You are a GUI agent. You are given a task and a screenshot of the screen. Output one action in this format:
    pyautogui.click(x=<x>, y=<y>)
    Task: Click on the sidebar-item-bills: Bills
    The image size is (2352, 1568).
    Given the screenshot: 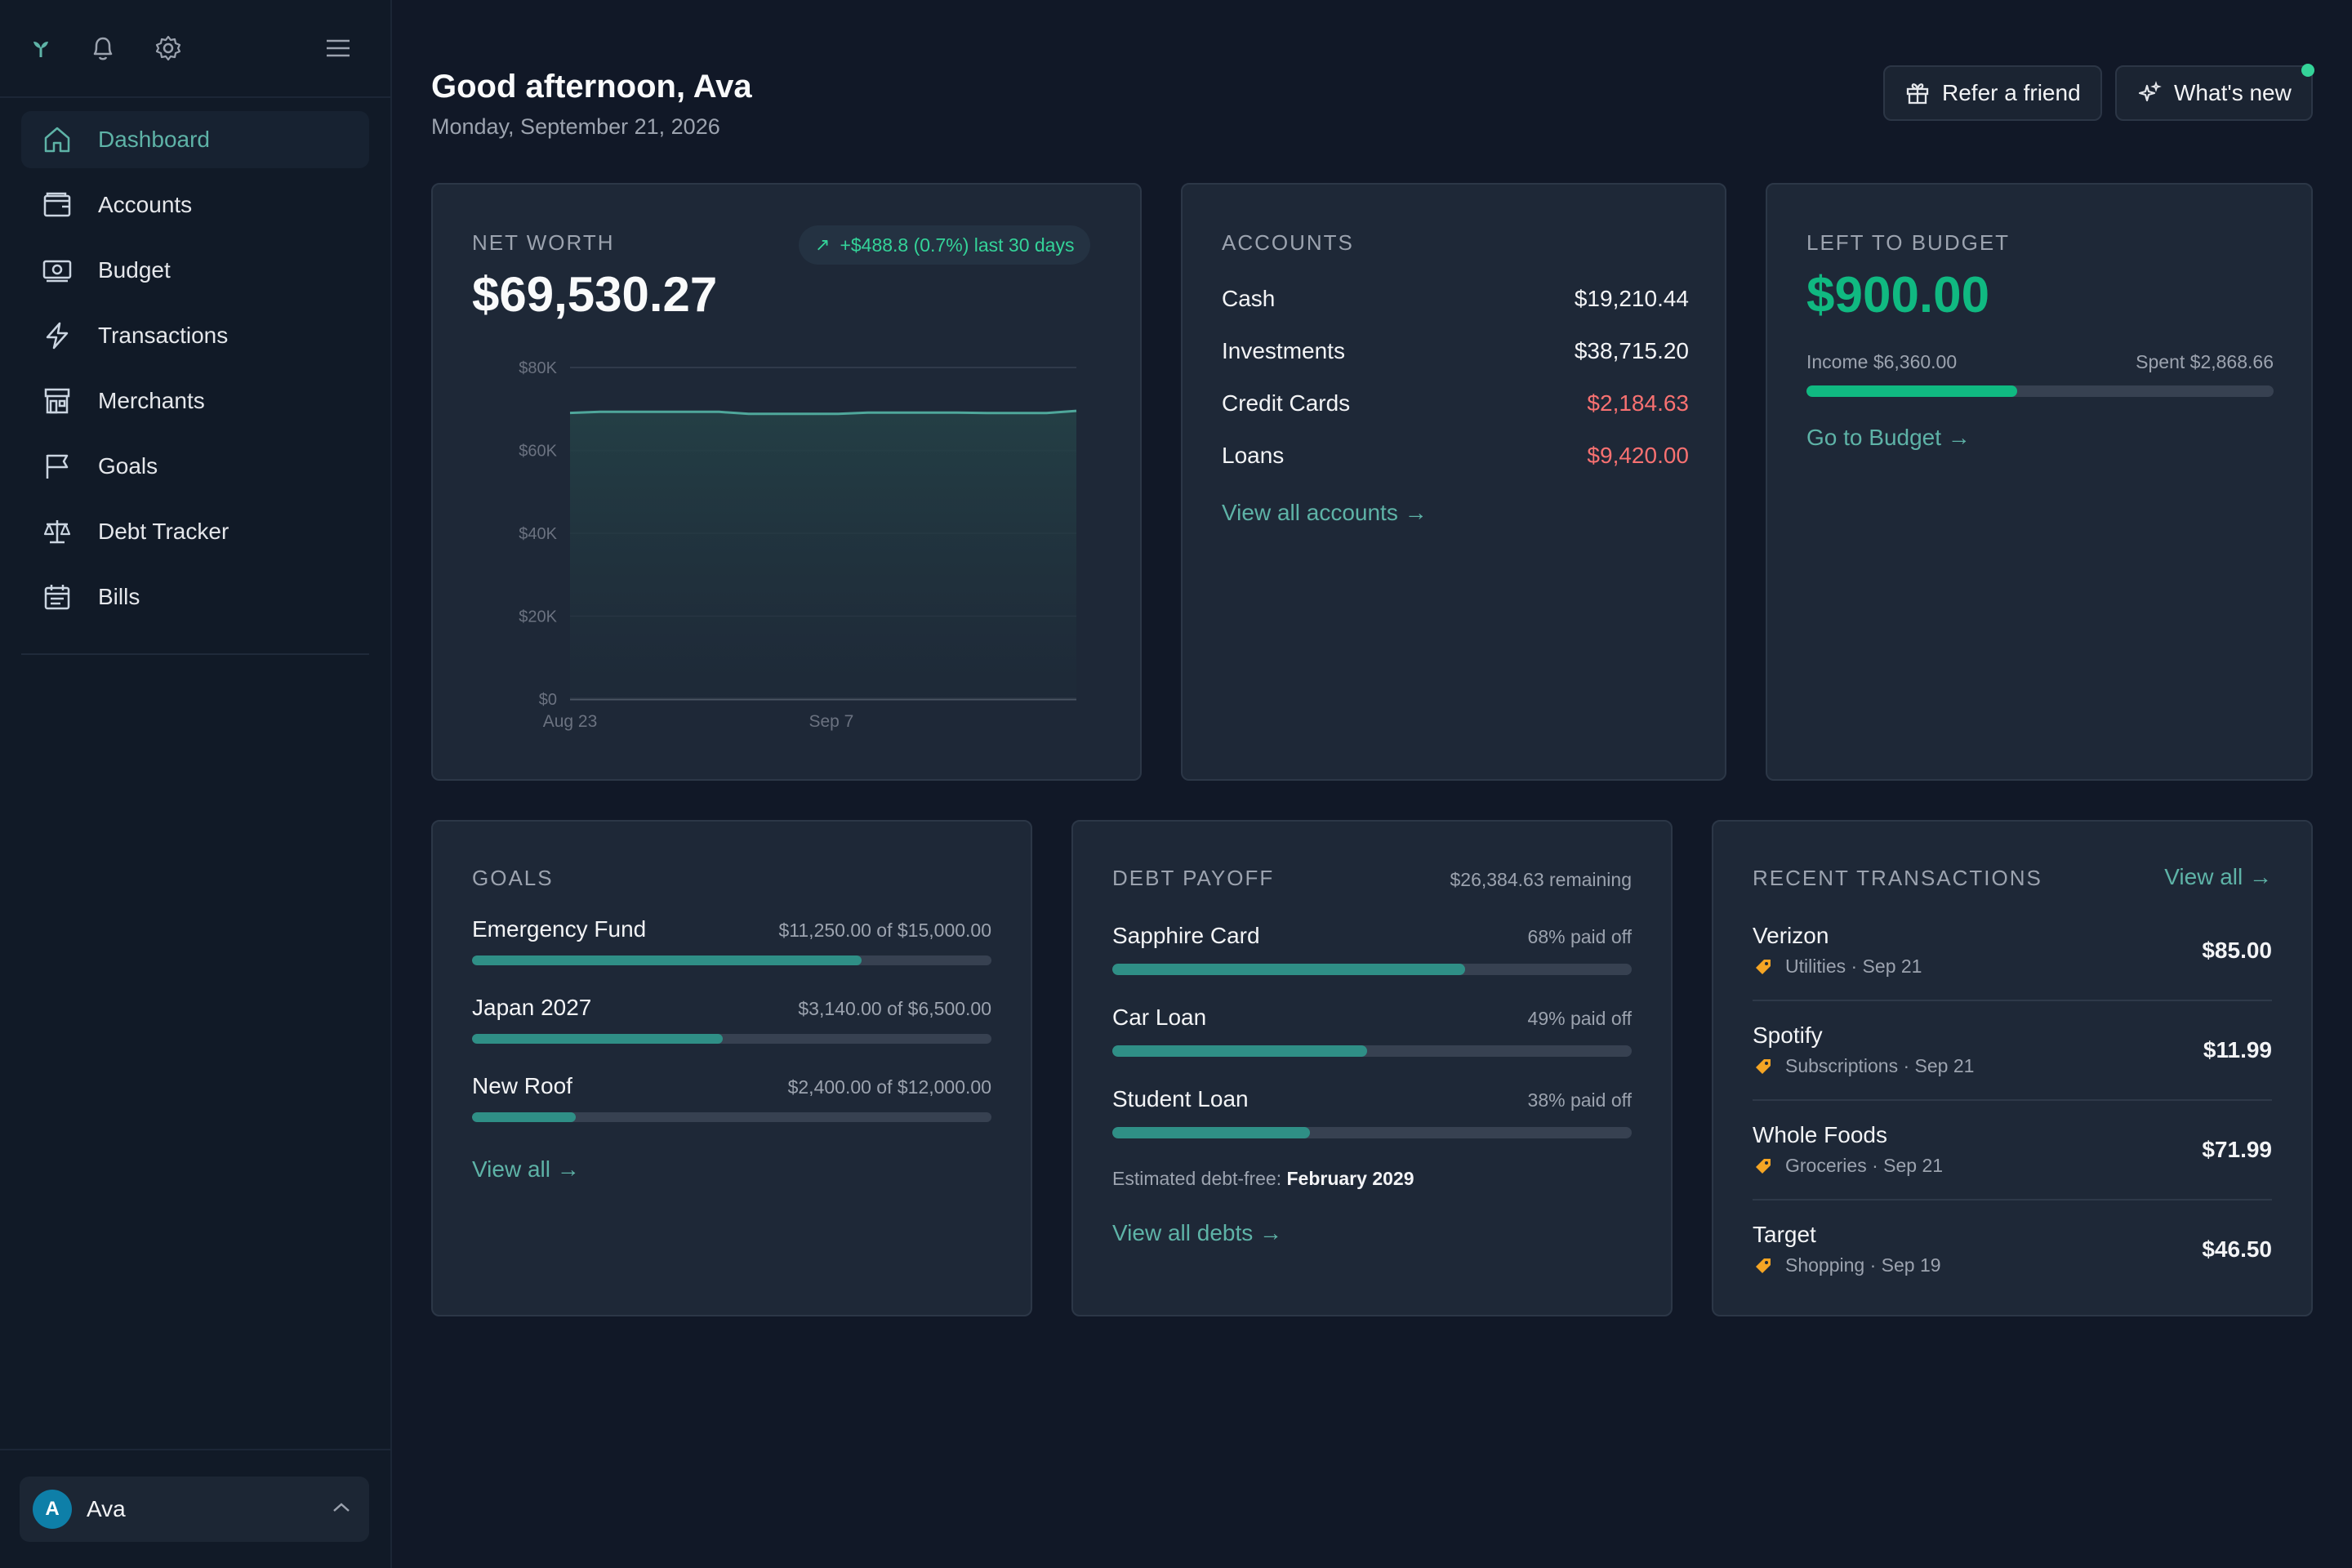 What is the action you would take?
    pyautogui.click(x=195, y=597)
    